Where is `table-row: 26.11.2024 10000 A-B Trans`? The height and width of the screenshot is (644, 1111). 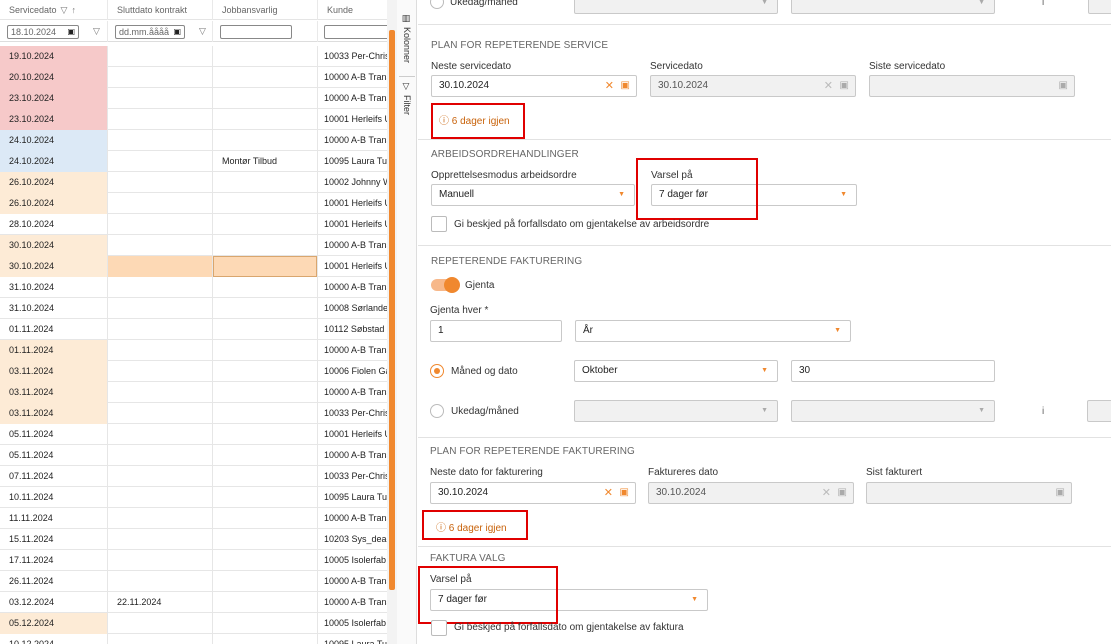 table-row: 26.11.2024 10000 A-B Trans is located at coordinates (198, 581).